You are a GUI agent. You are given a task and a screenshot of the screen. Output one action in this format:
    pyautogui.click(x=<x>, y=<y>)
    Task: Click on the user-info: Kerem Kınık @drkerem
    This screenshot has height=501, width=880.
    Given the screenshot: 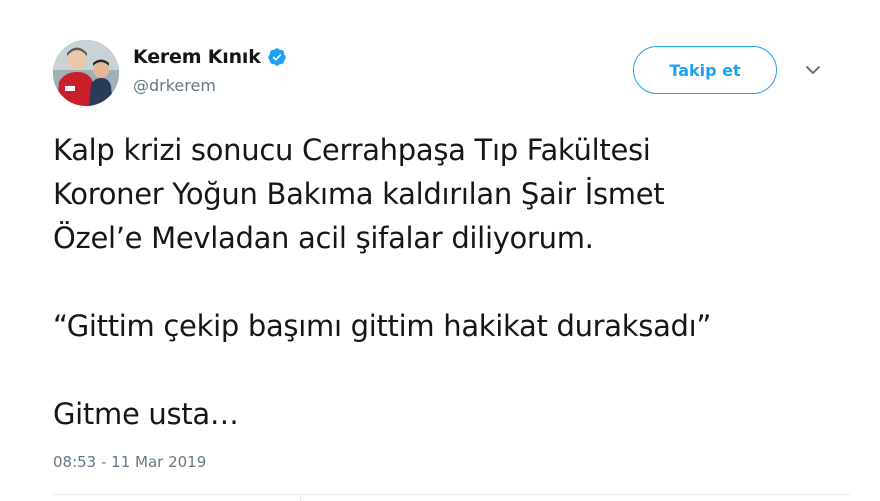 What is the action you would take?
    pyautogui.click(x=210, y=69)
    